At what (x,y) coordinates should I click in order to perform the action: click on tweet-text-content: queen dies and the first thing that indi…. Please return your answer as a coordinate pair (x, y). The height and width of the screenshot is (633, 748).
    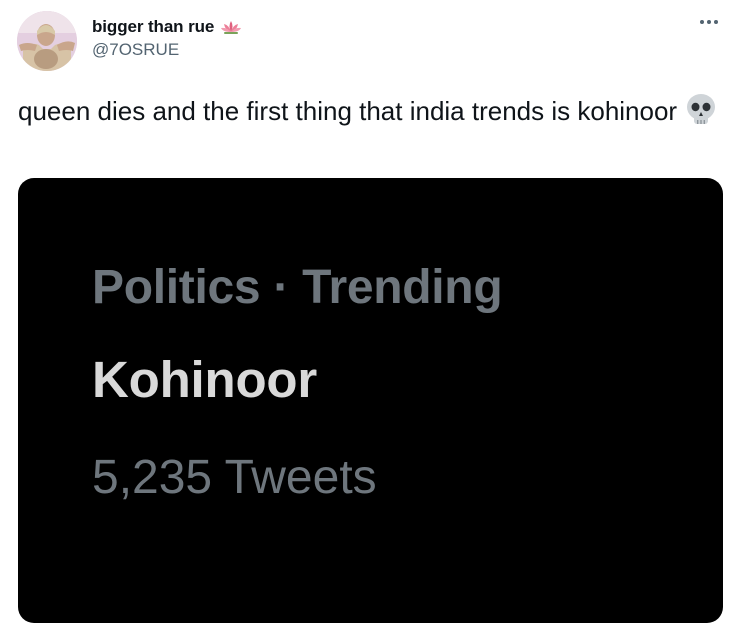
    Looking at the image, I should click on (348, 111).